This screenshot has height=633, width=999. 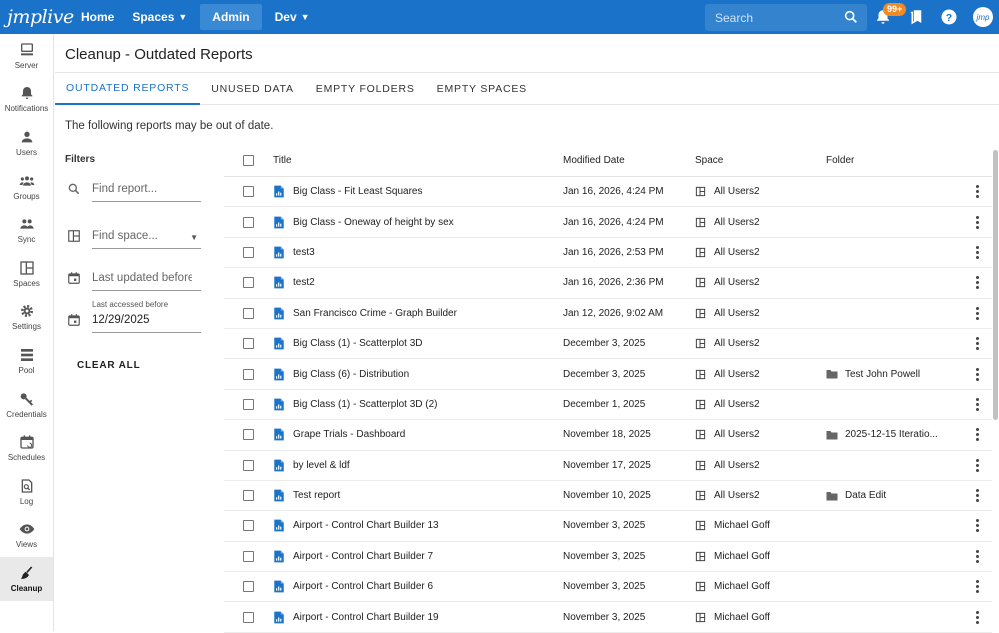 What do you see at coordinates (608, 283) in the screenshot?
I see `table-row: test2 Jan 16, 2026, 2:36 PM All Users2` at bounding box center [608, 283].